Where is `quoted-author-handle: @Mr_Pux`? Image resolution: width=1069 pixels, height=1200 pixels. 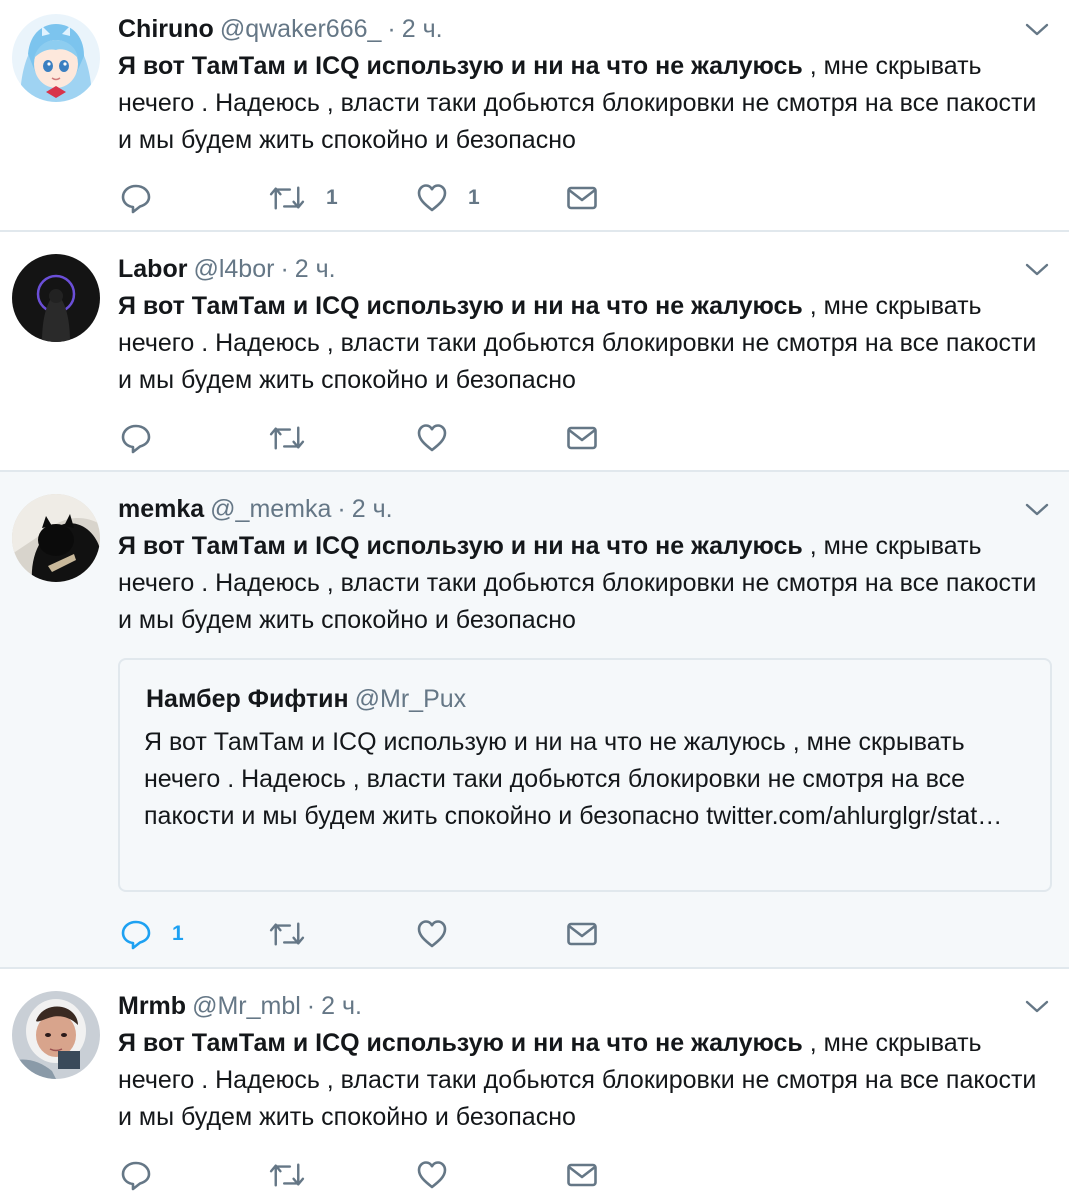
quoted-author-handle: @Mr_Pux is located at coordinates (410, 699).